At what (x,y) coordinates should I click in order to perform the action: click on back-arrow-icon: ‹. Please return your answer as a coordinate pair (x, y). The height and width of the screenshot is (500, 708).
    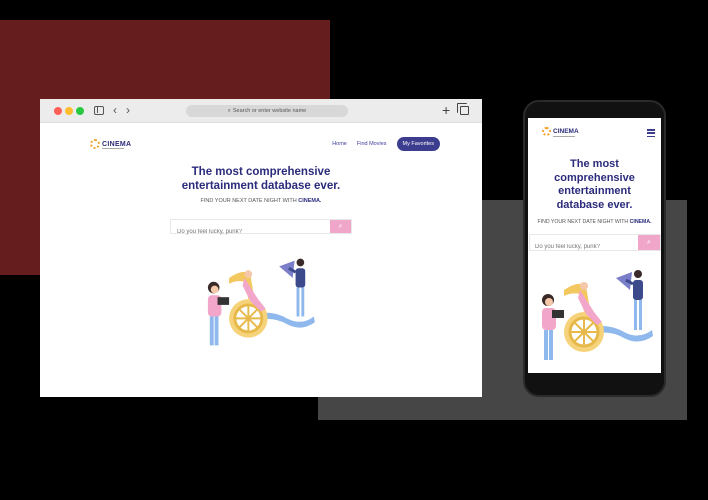
    Looking at the image, I should click on (115, 110).